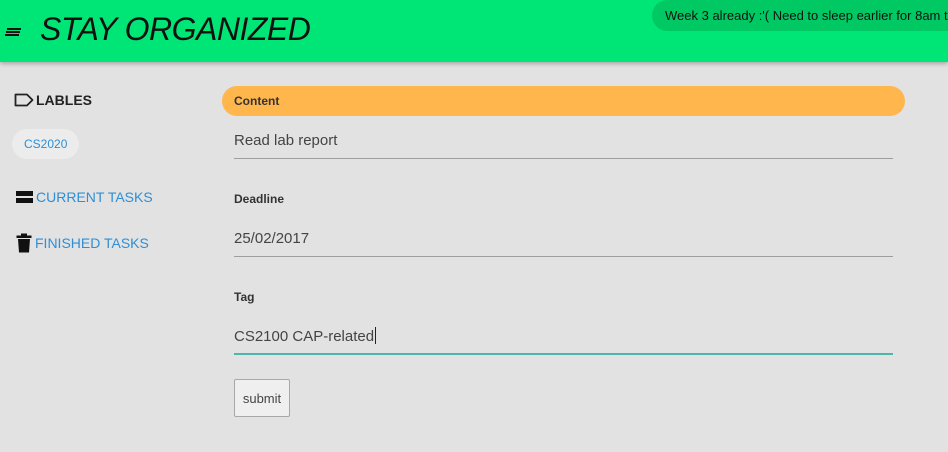  Describe the element at coordinates (376, 335) in the screenshot. I see `text-caret` at that location.